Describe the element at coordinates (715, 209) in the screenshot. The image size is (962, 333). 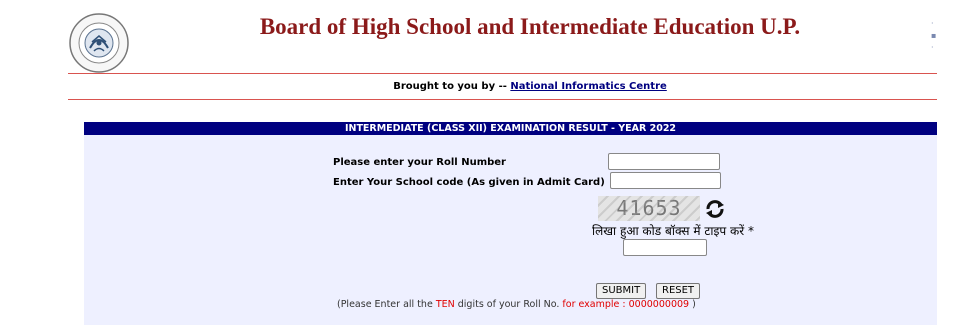
I see `refresh-captcha-icon` at that location.